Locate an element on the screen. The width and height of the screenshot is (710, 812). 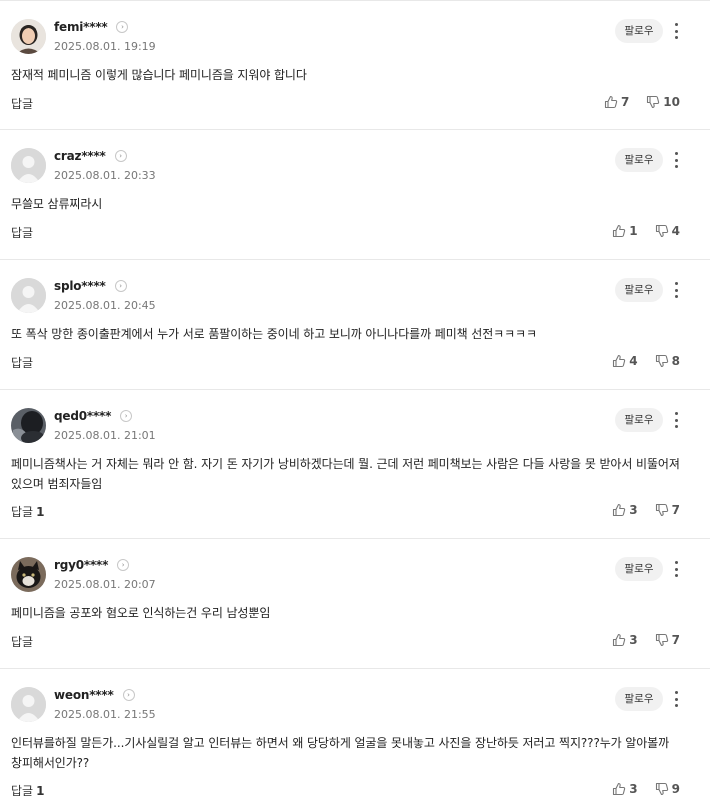
like-button: 7 is located at coordinates (616, 102).